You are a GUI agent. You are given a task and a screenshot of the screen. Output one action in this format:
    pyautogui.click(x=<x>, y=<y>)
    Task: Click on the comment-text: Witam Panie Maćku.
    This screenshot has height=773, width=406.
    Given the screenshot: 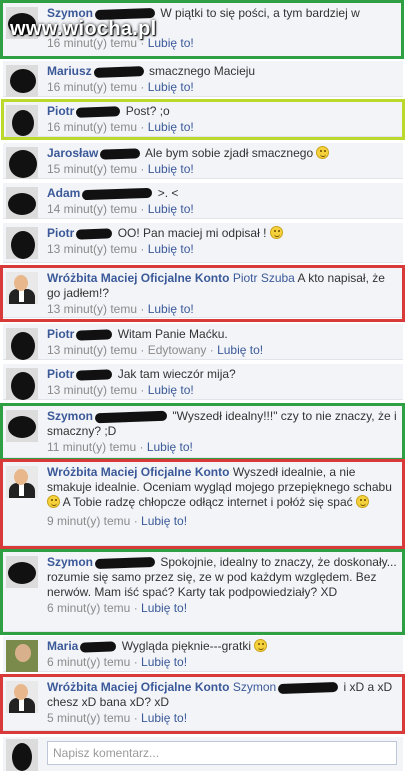 What is the action you would take?
    pyautogui.click(x=172, y=334)
    